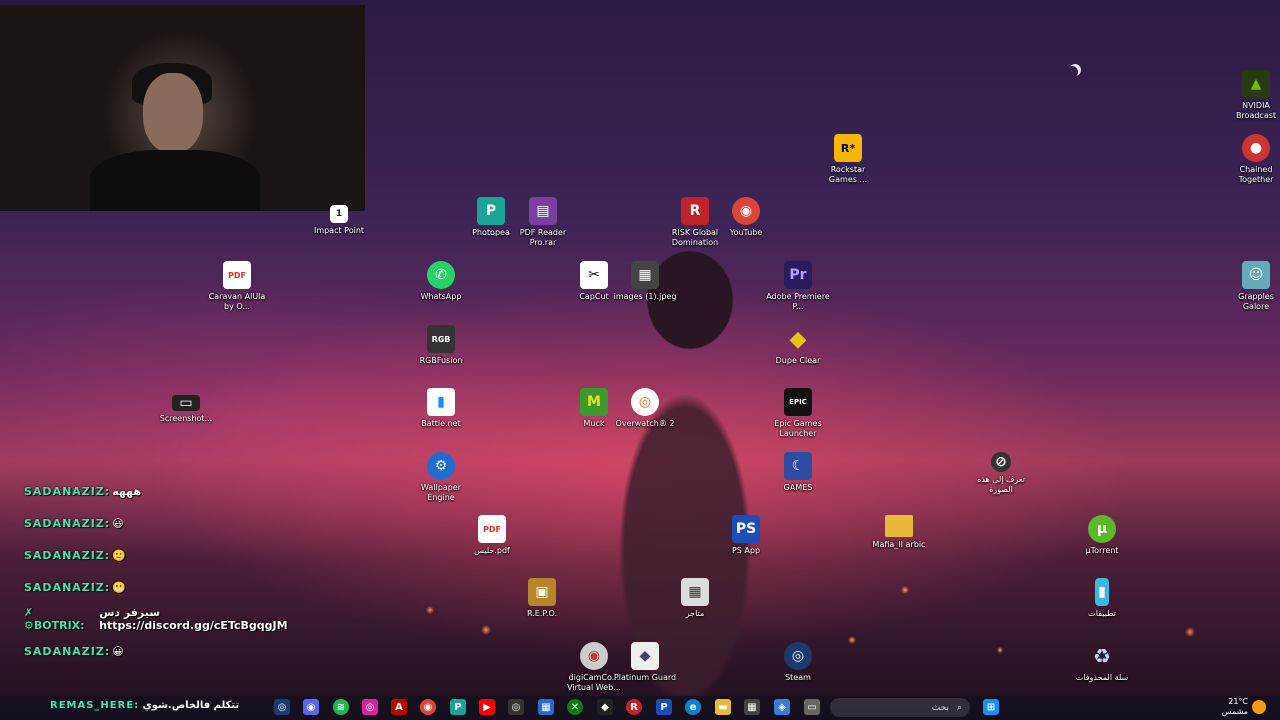  Describe the element at coordinates (1252, 286) in the screenshot. I see `desktop-icon-grapples: ☺ Grapples Galore` at that location.